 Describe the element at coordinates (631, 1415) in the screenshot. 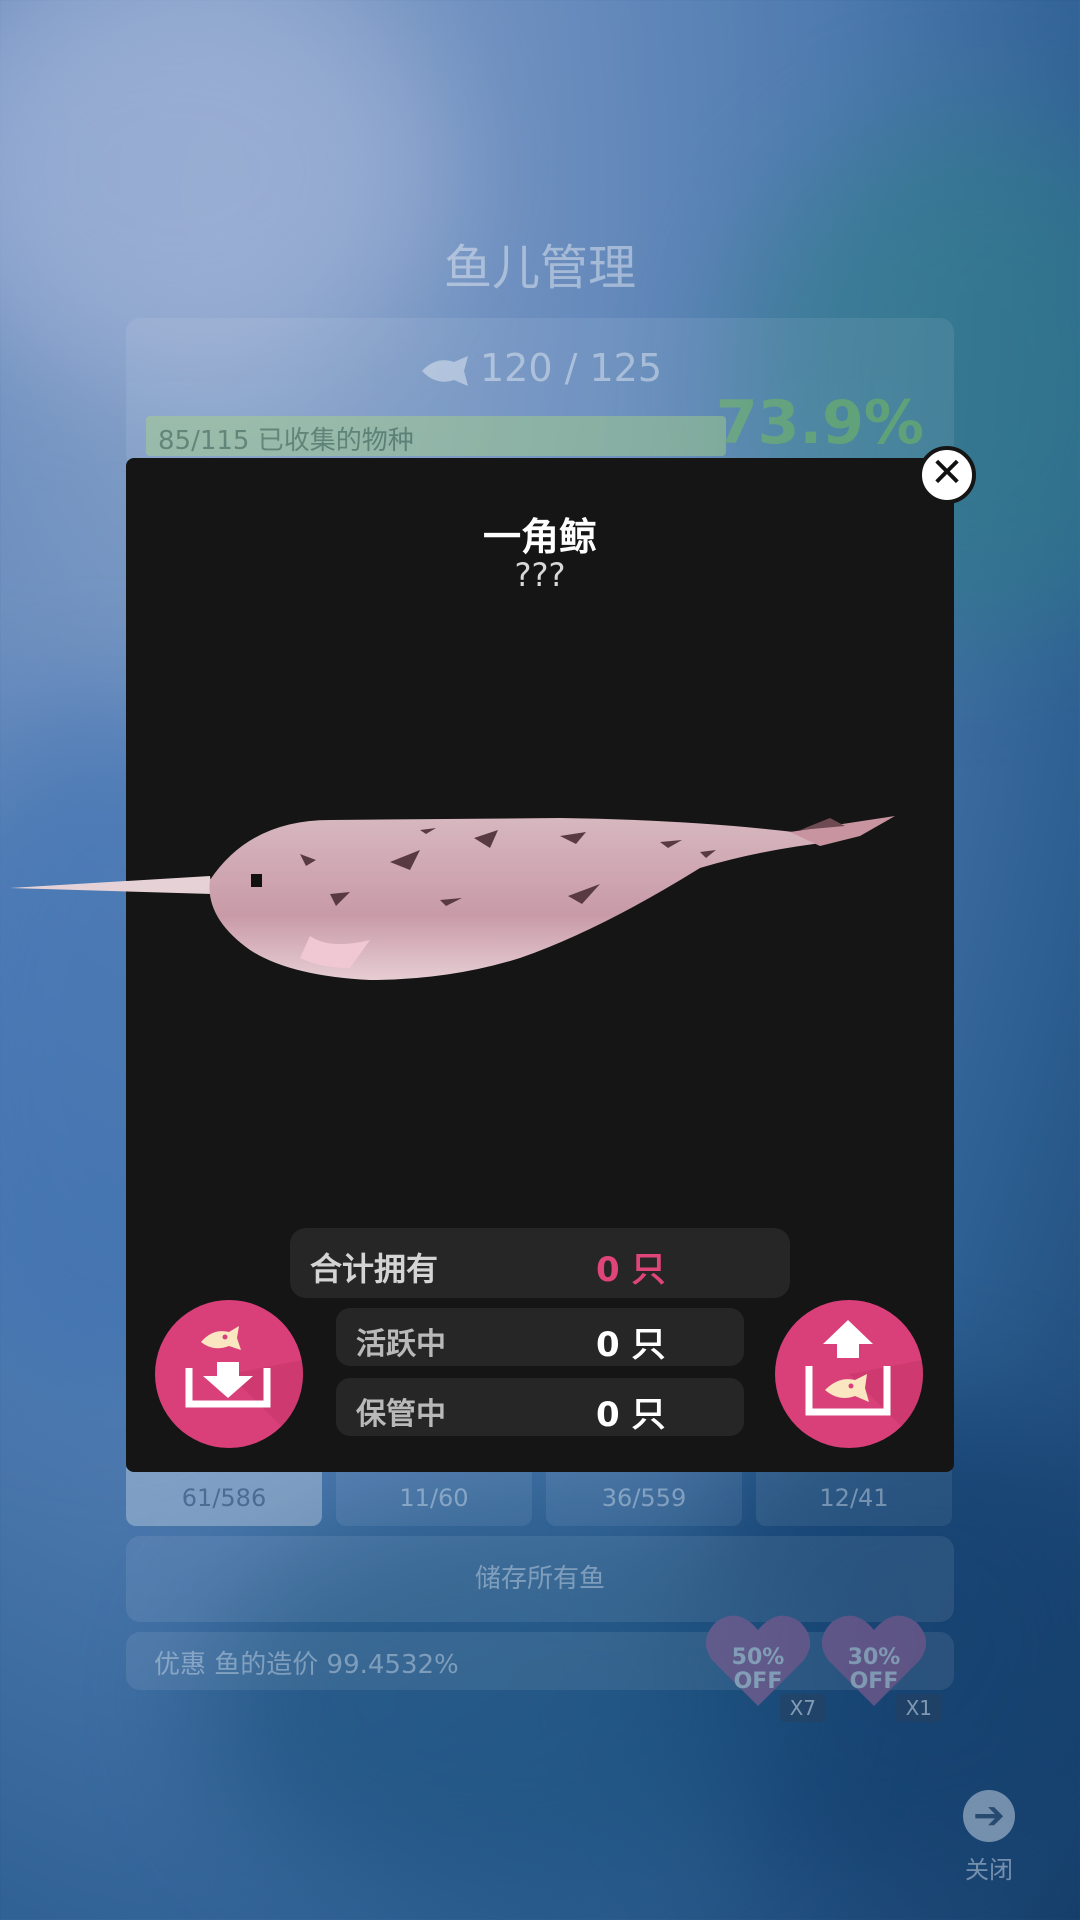

I see `stored-value: 0 只` at that location.